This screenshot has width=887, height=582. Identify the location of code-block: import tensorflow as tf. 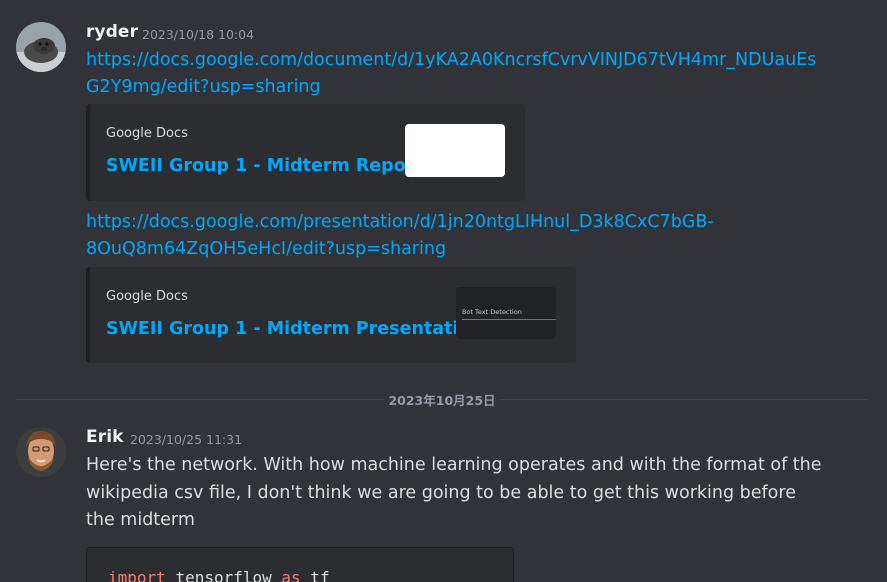
(300, 564).